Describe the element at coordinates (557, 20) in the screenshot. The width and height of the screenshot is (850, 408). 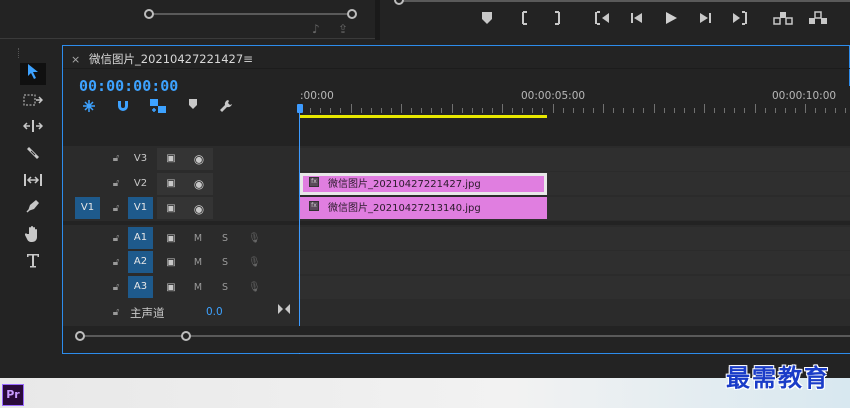
I see `mark-out-button` at that location.